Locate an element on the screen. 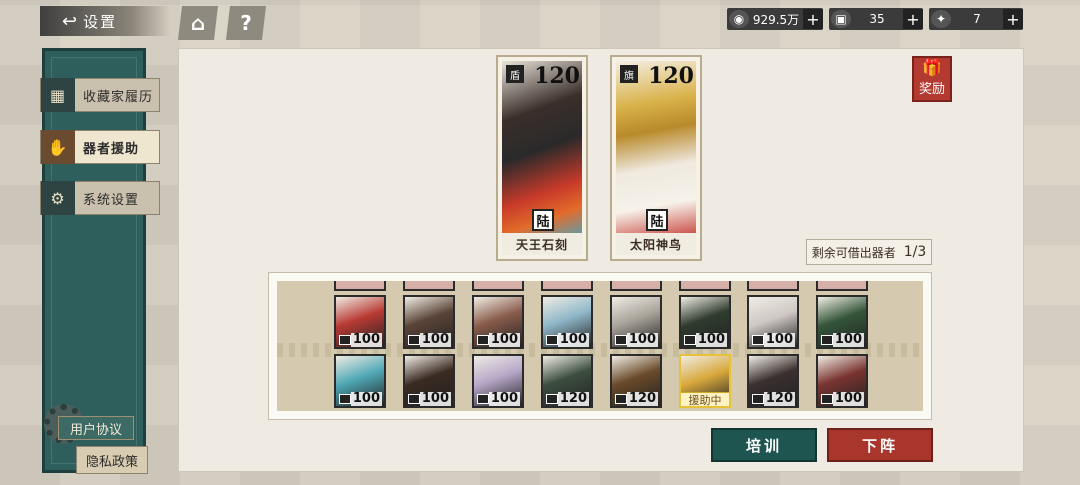  class-badge-icon: 盾 is located at coordinates (515, 74).